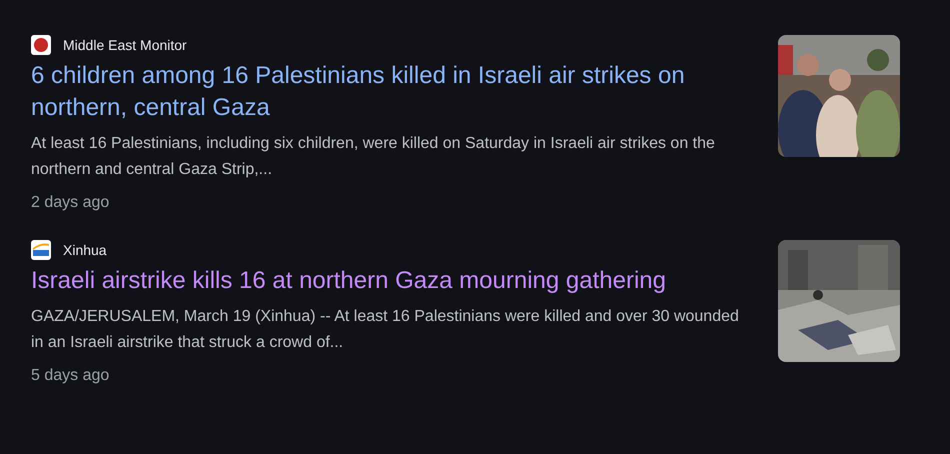  Describe the element at coordinates (392, 281) in the screenshot. I see `headline-link: Israeli airstrike kills 16 at northern Gaza mourning gathering` at that location.